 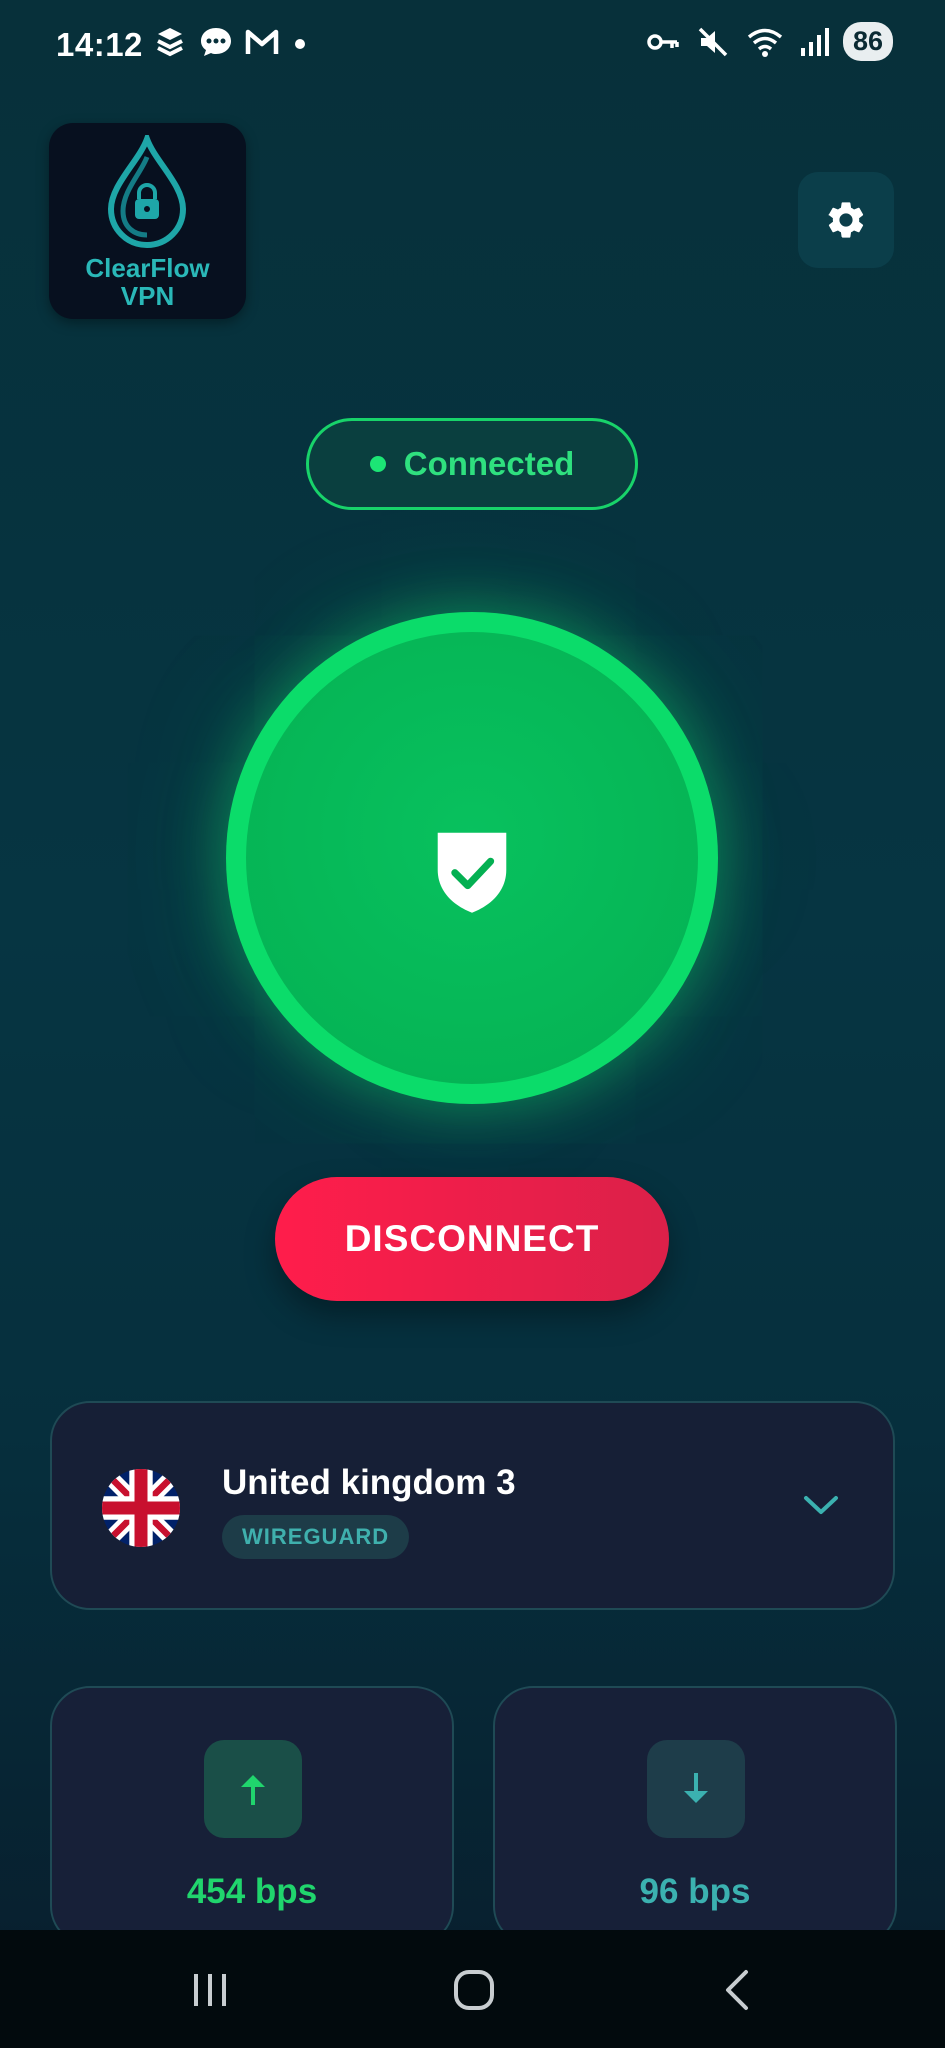 I want to click on recent-apps-button, so click(x=210, y=1990).